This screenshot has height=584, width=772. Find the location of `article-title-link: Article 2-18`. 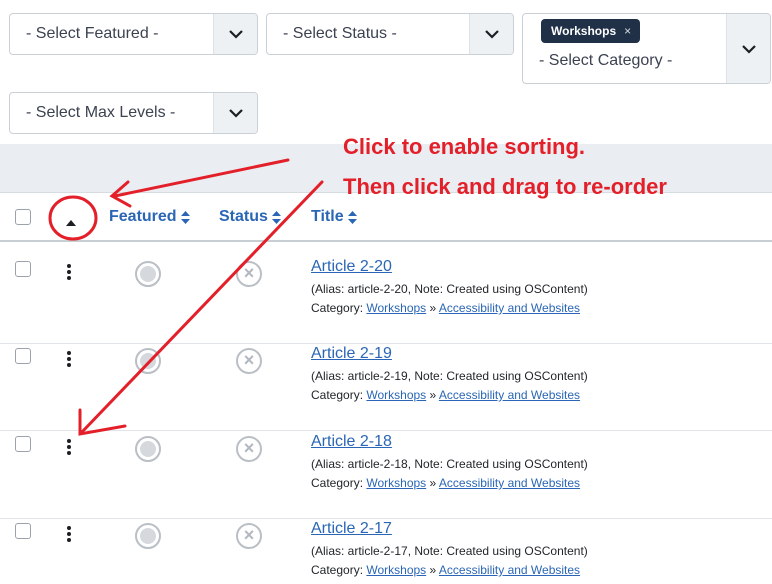

article-title-link: Article 2-18 is located at coordinates (351, 442).